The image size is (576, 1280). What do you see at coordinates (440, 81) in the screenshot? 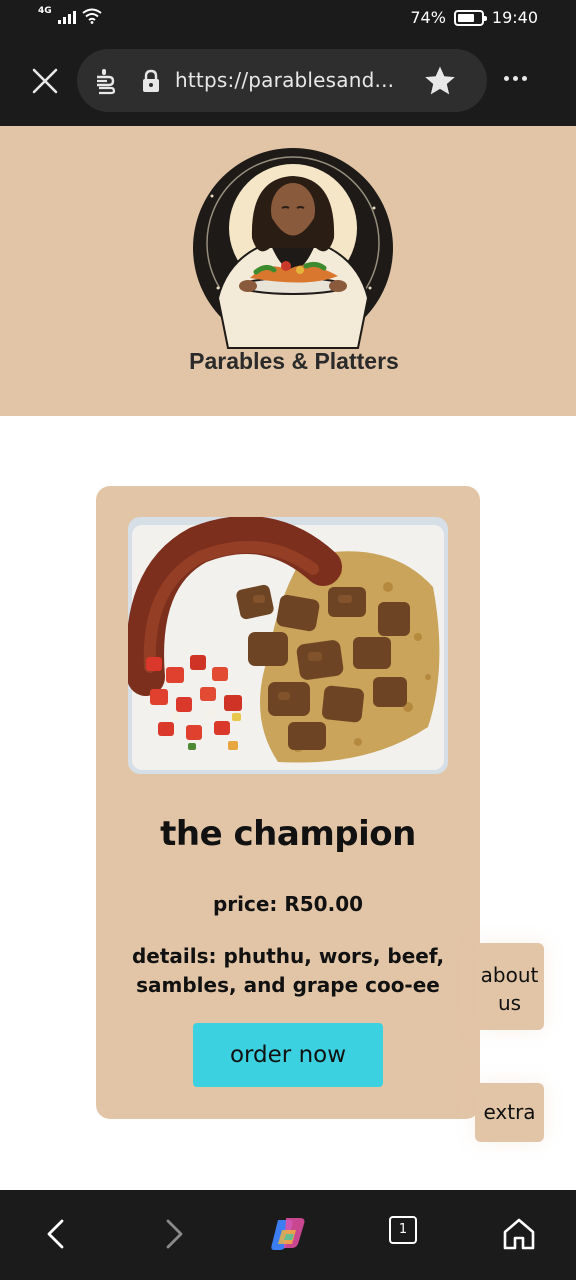
I see `star-icon` at bounding box center [440, 81].